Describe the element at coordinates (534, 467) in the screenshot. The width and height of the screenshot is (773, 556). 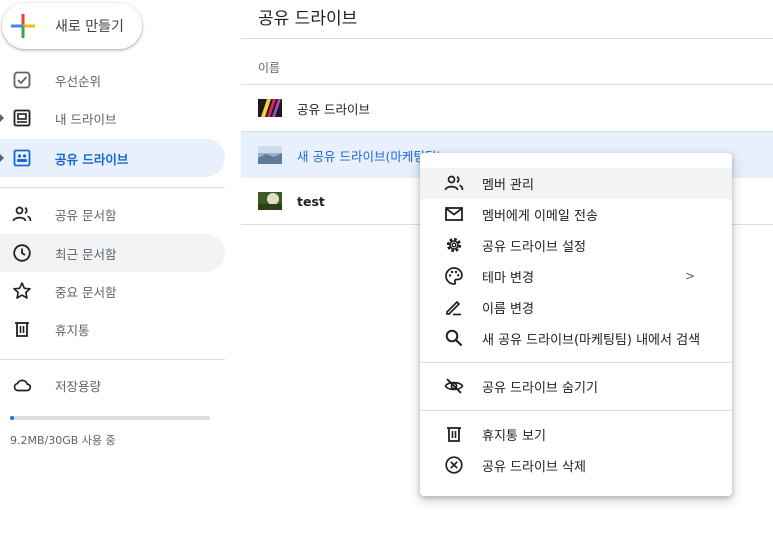
I see `menu-item-label: 공유 드라이브 삭제` at that location.